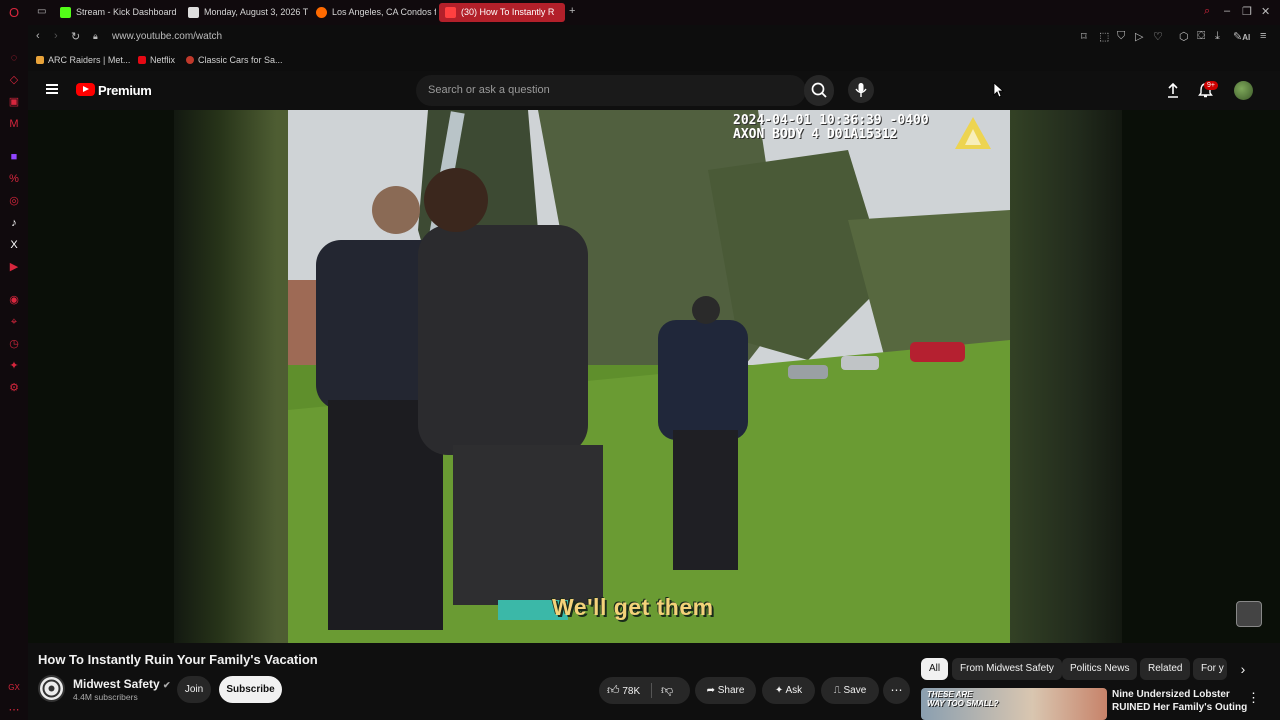  Describe the element at coordinates (1121, 36) in the screenshot. I see `shield-icon: ⛉` at that location.